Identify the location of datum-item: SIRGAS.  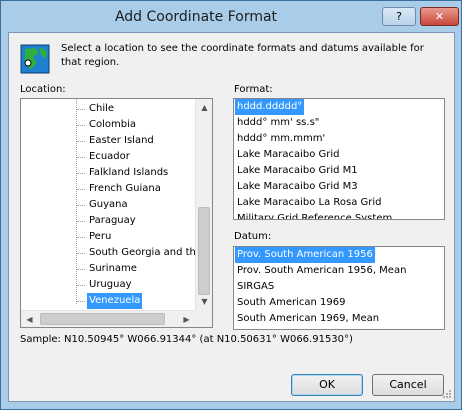
(255, 287).